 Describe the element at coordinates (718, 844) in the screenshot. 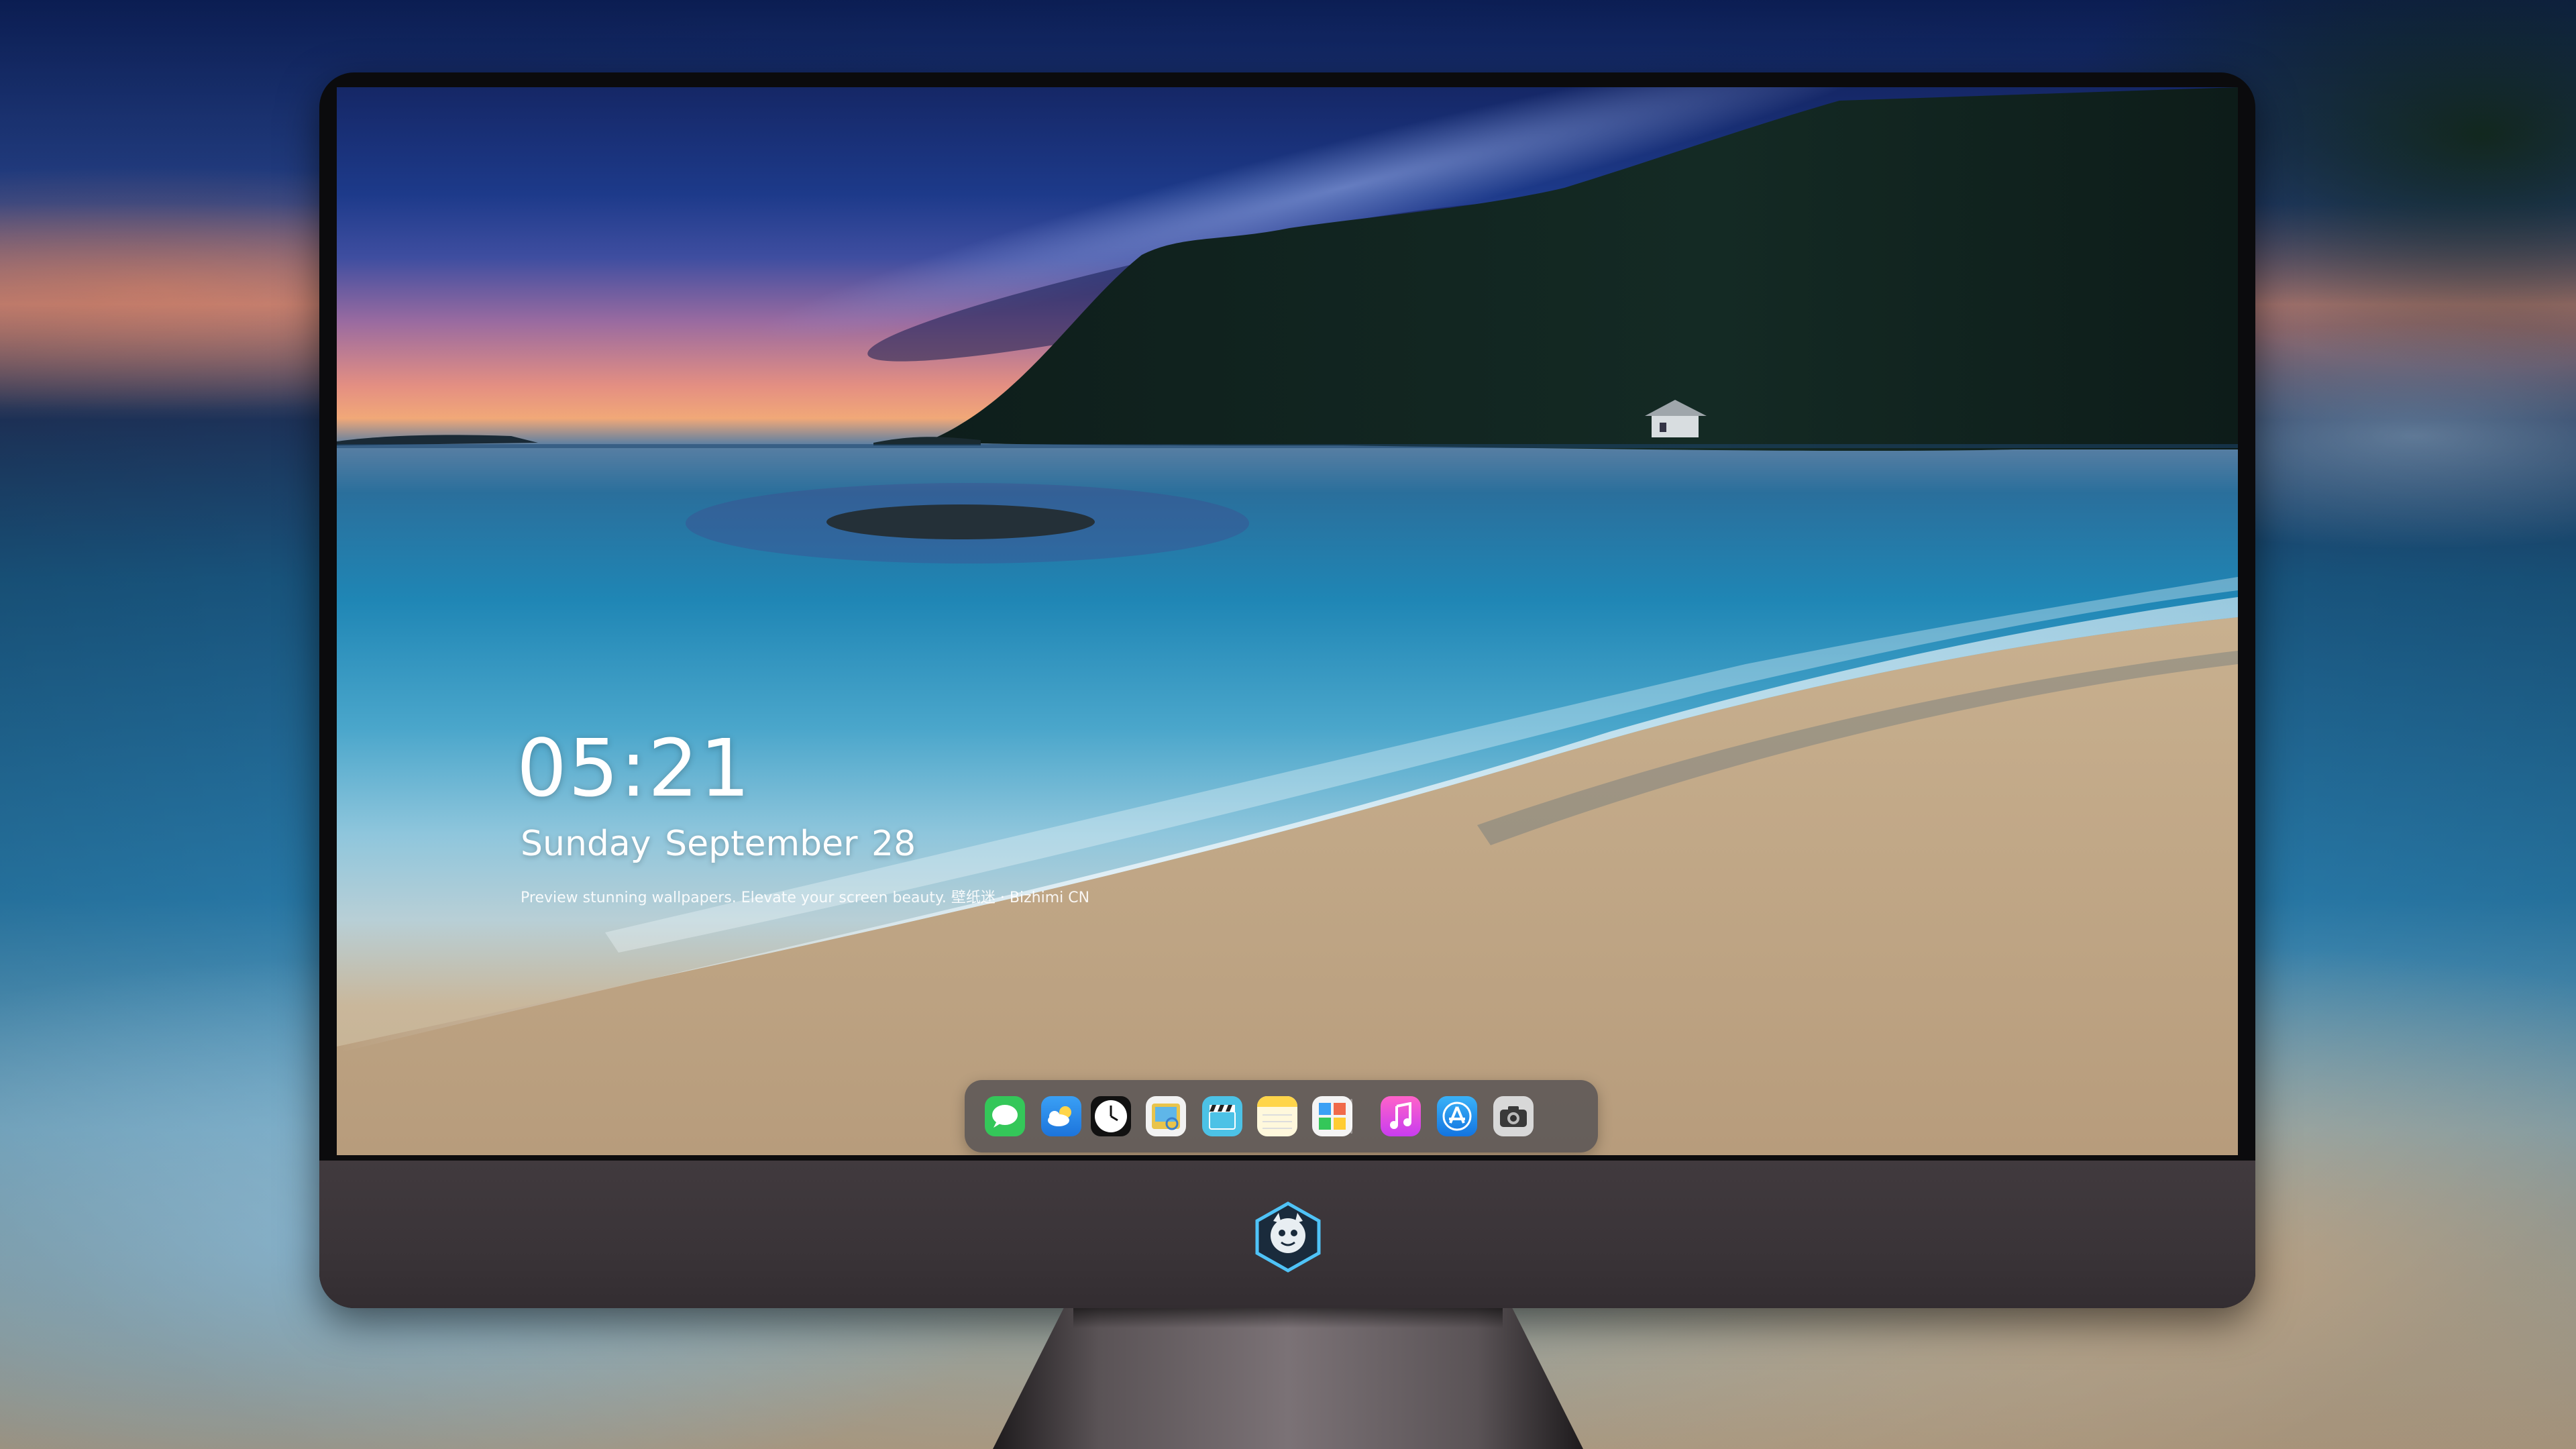

I see `lock-date: Sunday September 28` at that location.